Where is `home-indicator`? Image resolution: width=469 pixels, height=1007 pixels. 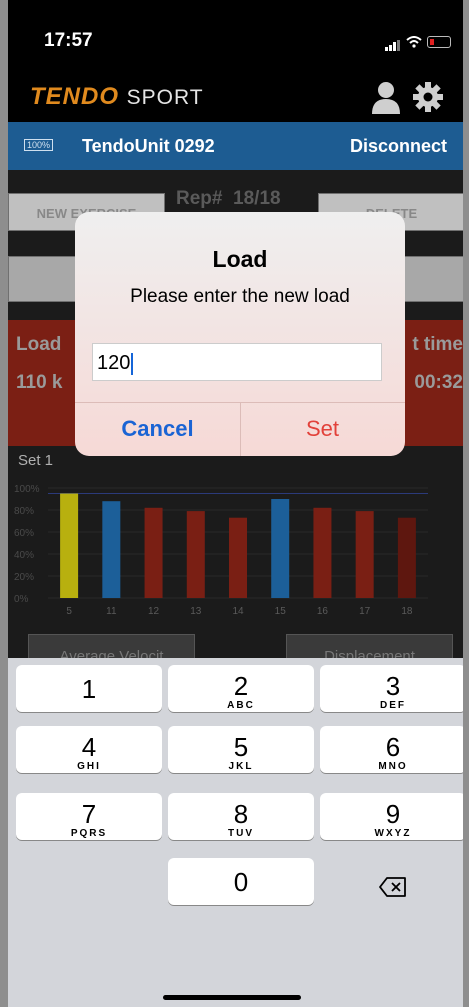
home-indicator is located at coordinates (232, 997).